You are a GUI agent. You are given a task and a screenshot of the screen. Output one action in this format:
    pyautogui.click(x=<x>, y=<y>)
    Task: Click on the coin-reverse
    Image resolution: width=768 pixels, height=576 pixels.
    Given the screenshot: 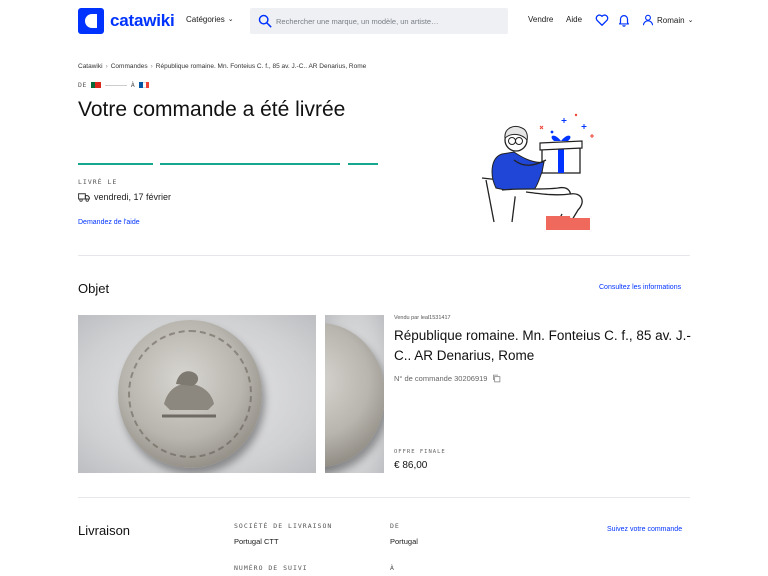 What is the action you would take?
    pyautogui.click(x=190, y=394)
    